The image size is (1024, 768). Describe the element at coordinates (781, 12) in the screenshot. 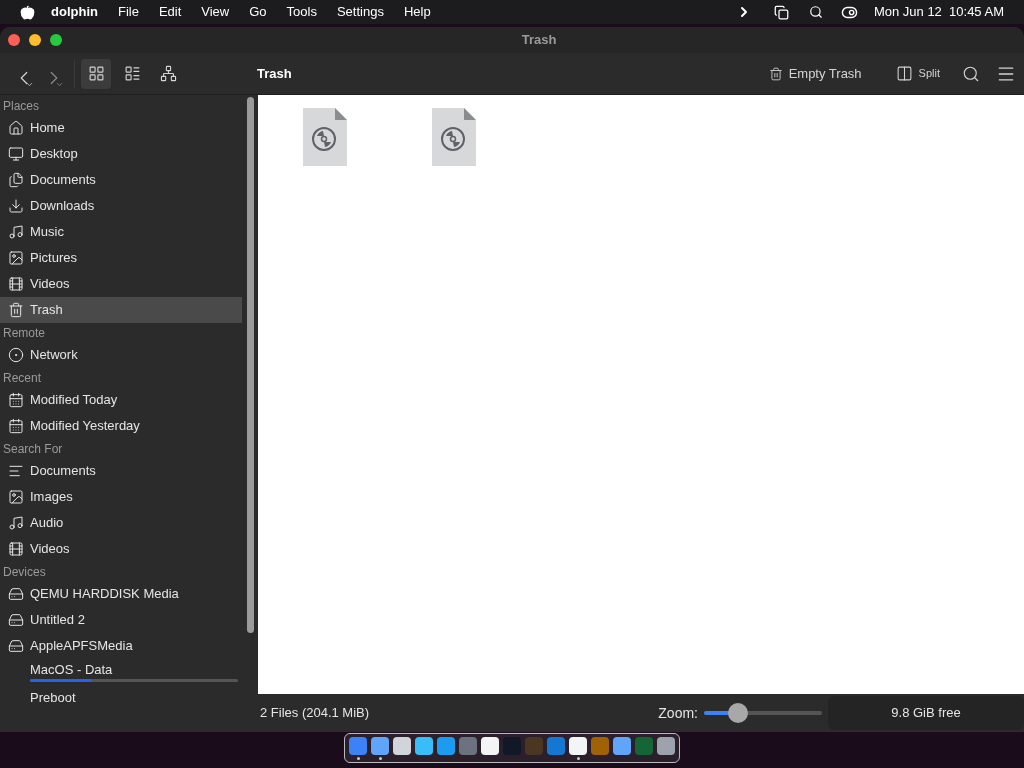

I see `windows-icon` at that location.